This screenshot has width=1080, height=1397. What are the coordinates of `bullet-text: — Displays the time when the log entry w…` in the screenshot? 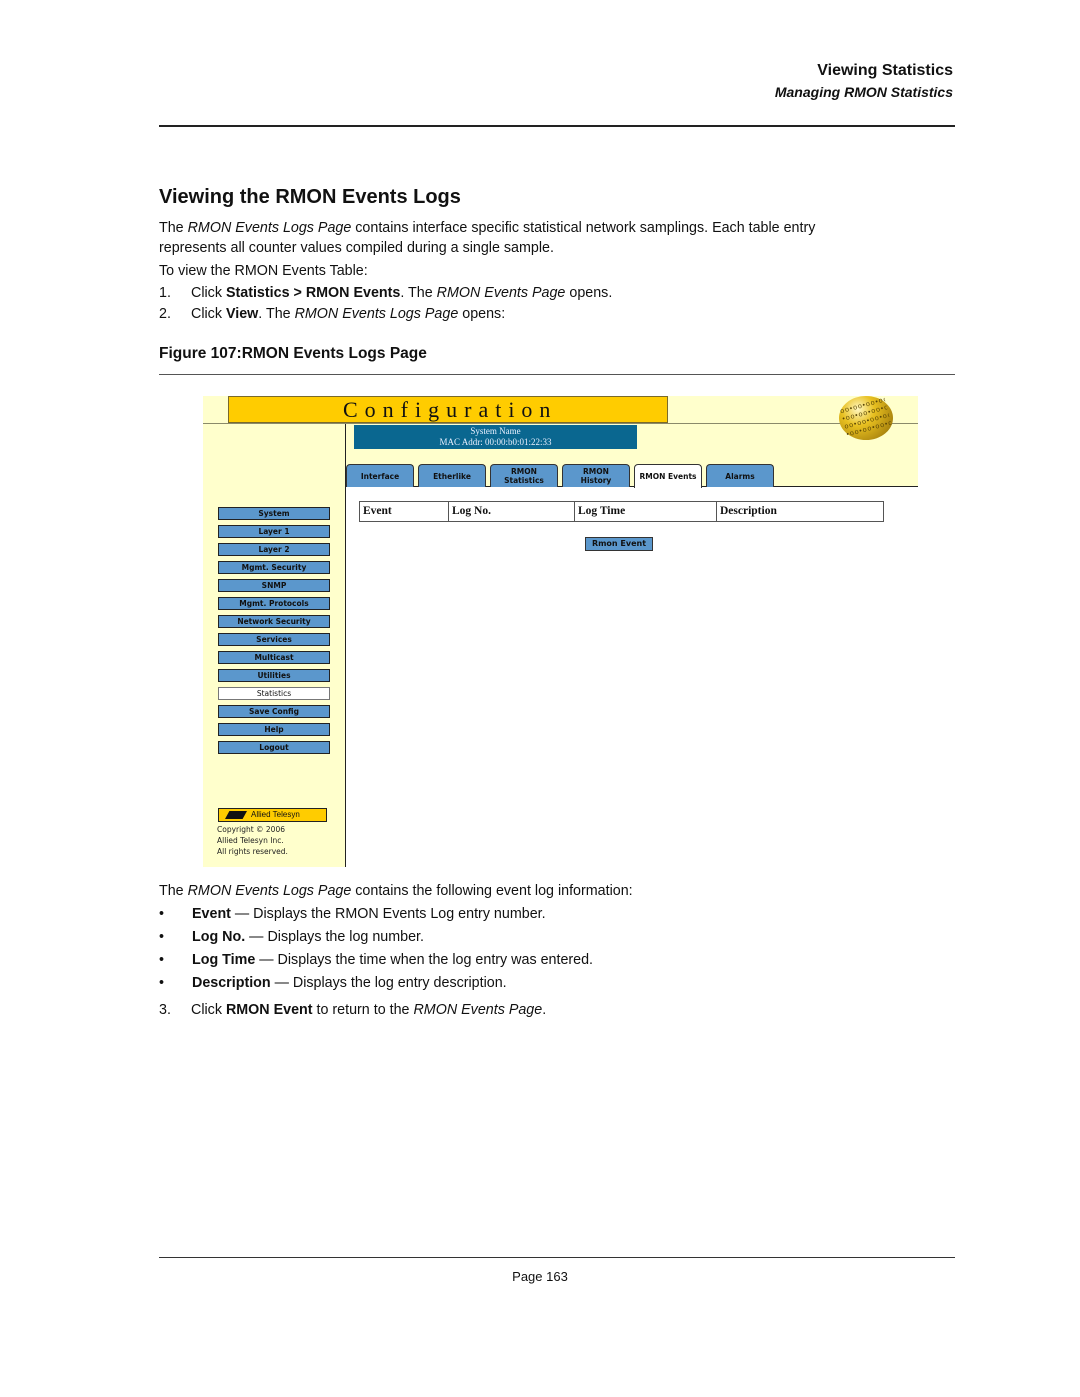 It's located at (424, 960).